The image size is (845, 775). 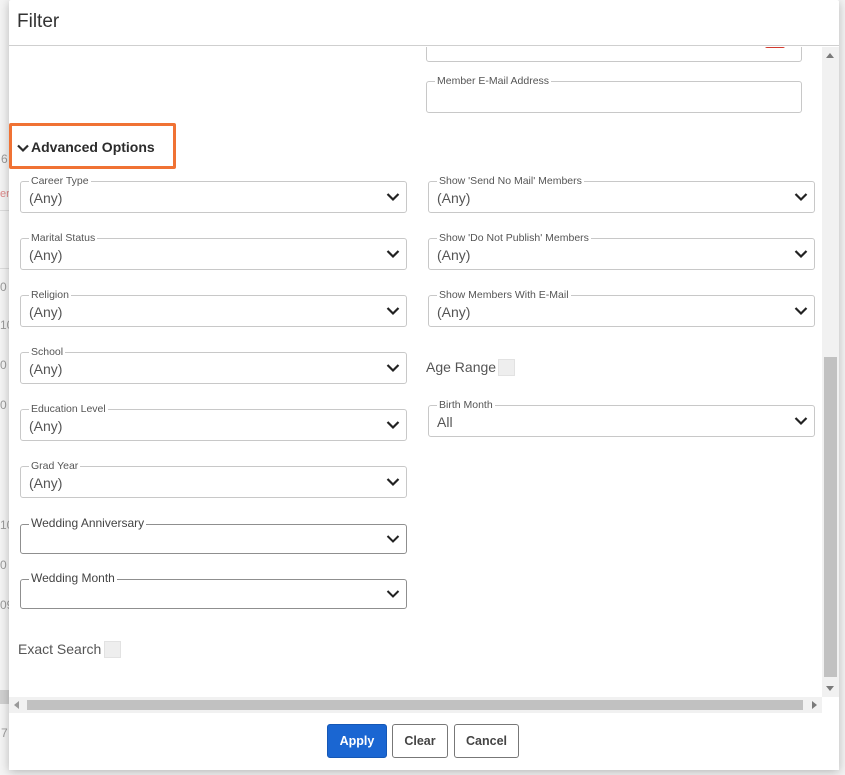 What do you see at coordinates (16, 705) in the screenshot?
I see `scroll-left-arrow-icon` at bounding box center [16, 705].